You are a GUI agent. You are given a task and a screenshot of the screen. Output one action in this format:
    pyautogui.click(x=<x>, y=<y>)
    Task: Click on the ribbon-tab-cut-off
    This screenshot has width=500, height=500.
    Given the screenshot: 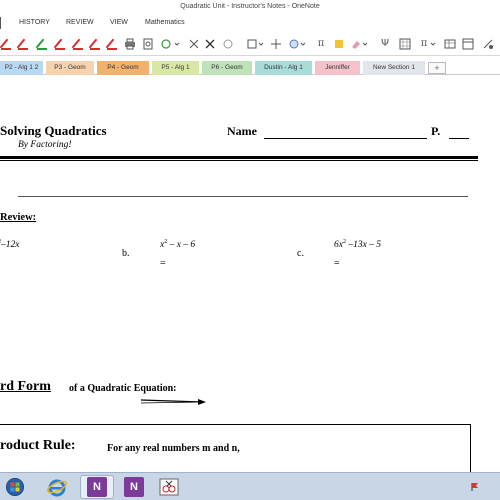 What is the action you would take?
    pyautogui.click(x=1, y=23)
    